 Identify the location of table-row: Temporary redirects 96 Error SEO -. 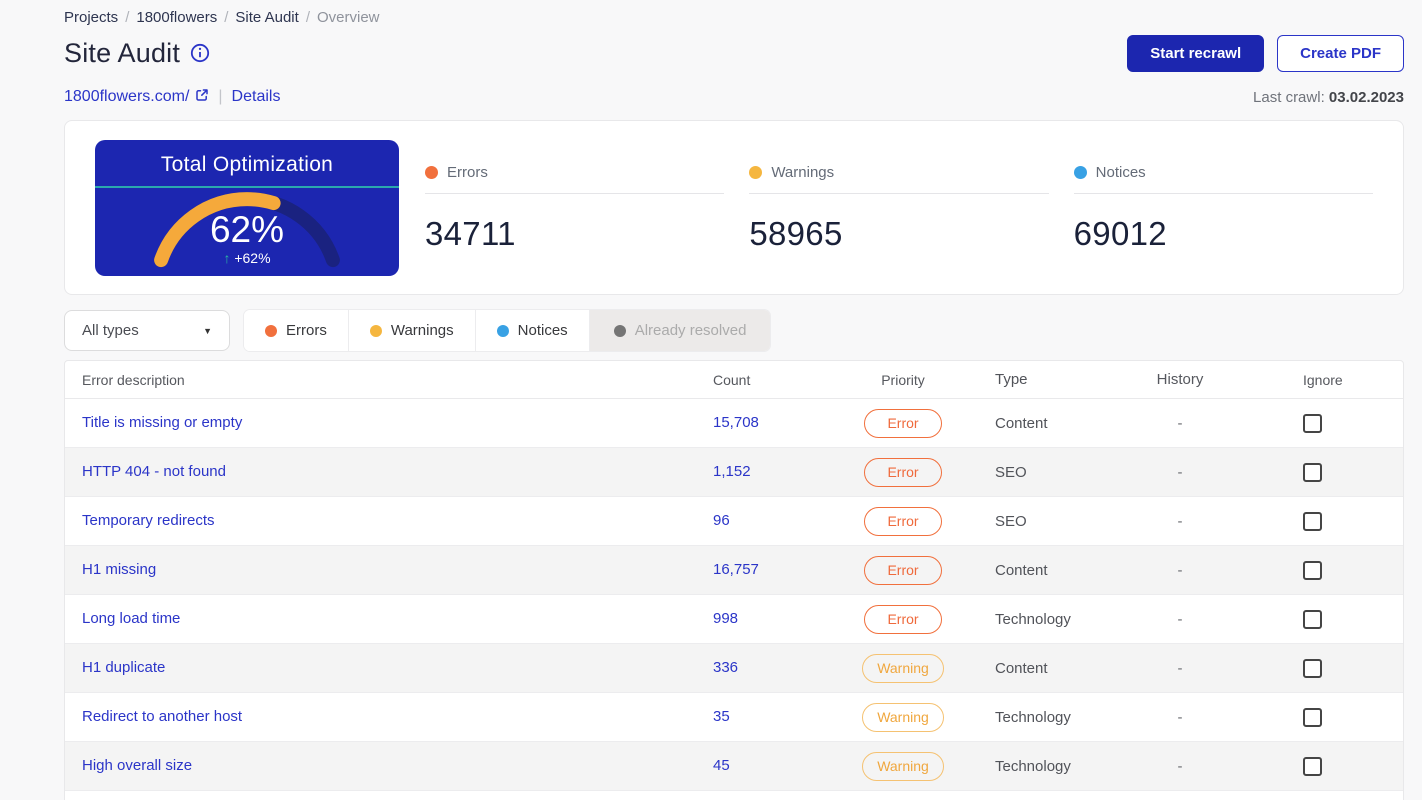
(734, 521).